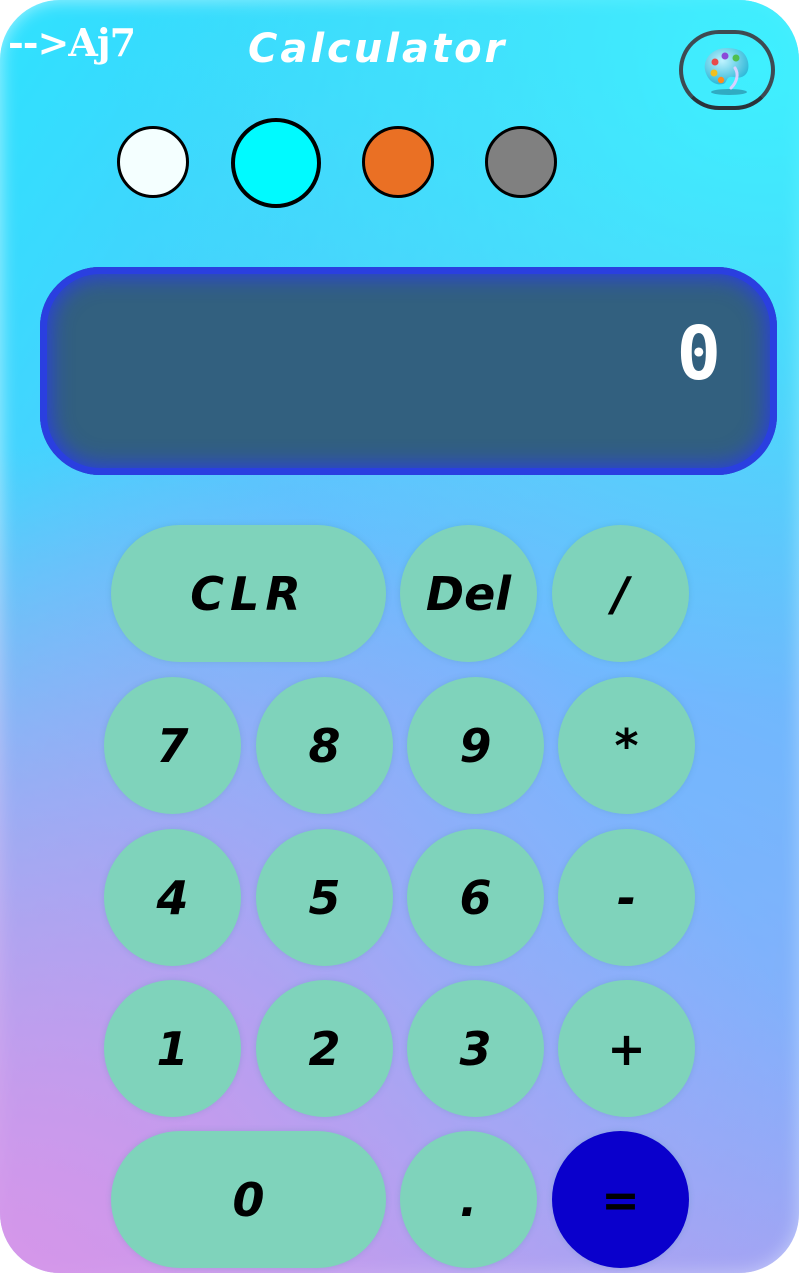 The height and width of the screenshot is (1273, 799). What do you see at coordinates (626, 1048) in the screenshot?
I see `add-button: +` at bounding box center [626, 1048].